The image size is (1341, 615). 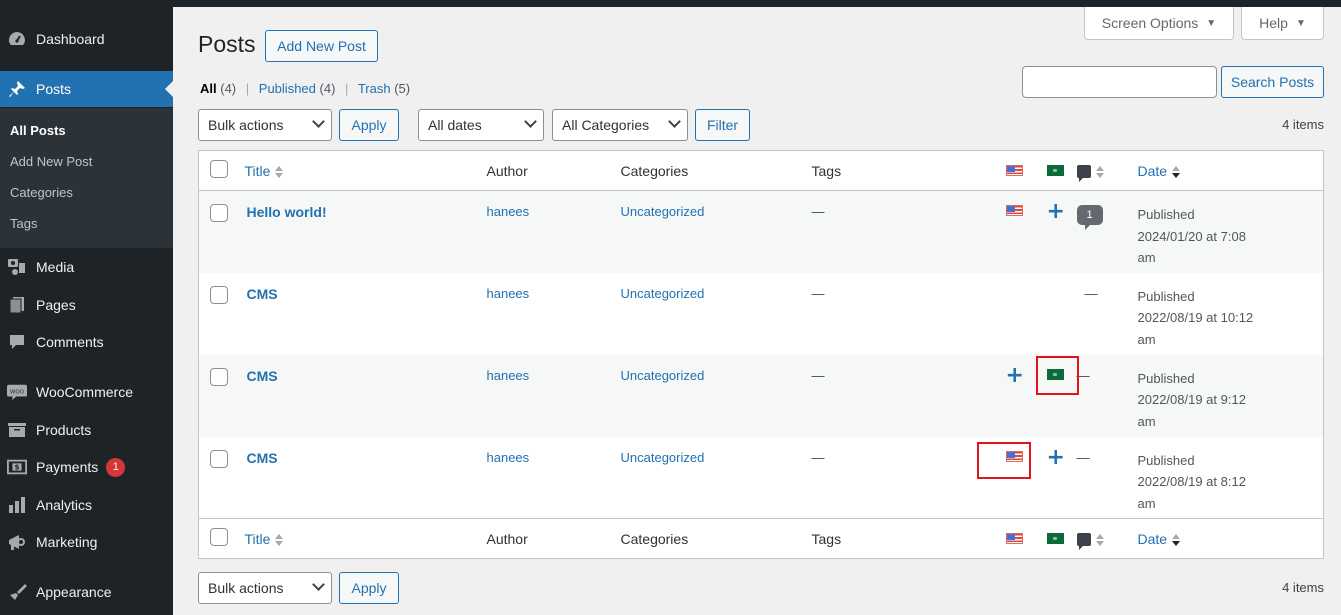 I want to click on sidebar-item-products: Products, so click(x=86, y=430).